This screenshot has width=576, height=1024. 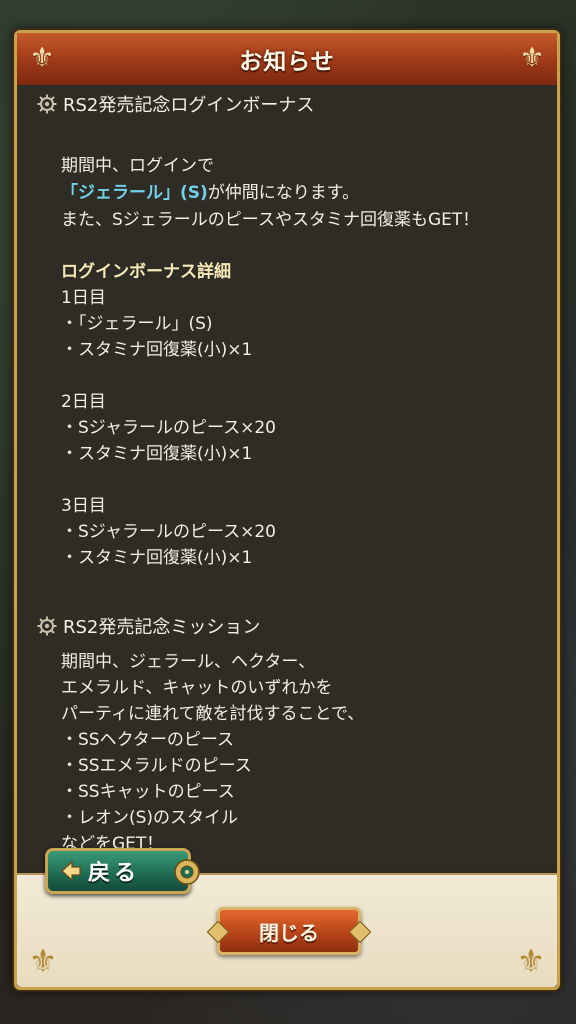 I want to click on text-line: 期間中、ログインで, so click(x=137, y=166).